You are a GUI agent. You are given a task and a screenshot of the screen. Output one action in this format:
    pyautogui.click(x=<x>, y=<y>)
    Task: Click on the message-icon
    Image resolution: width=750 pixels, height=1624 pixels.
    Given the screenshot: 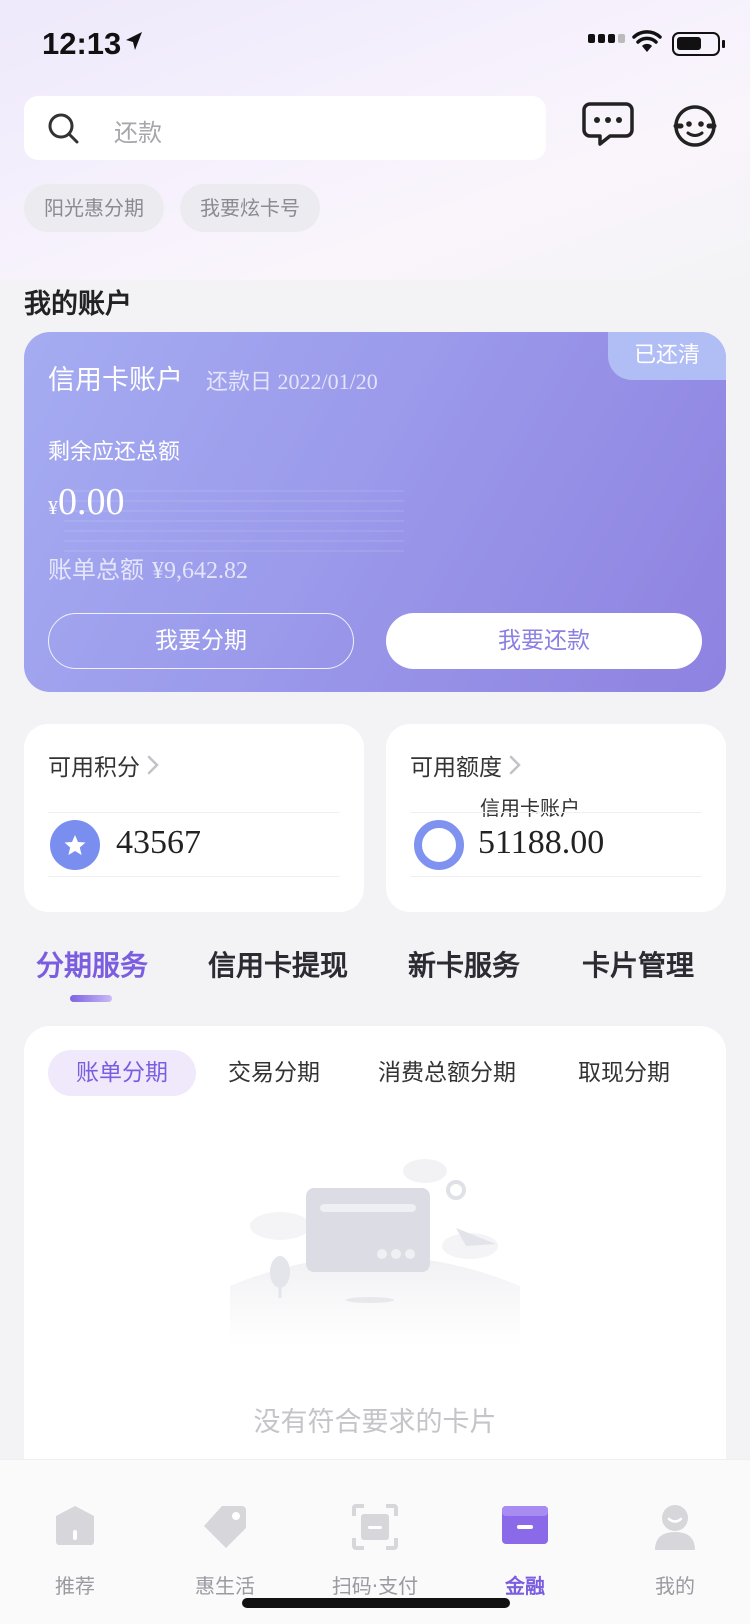 What is the action you would take?
    pyautogui.click(x=608, y=124)
    